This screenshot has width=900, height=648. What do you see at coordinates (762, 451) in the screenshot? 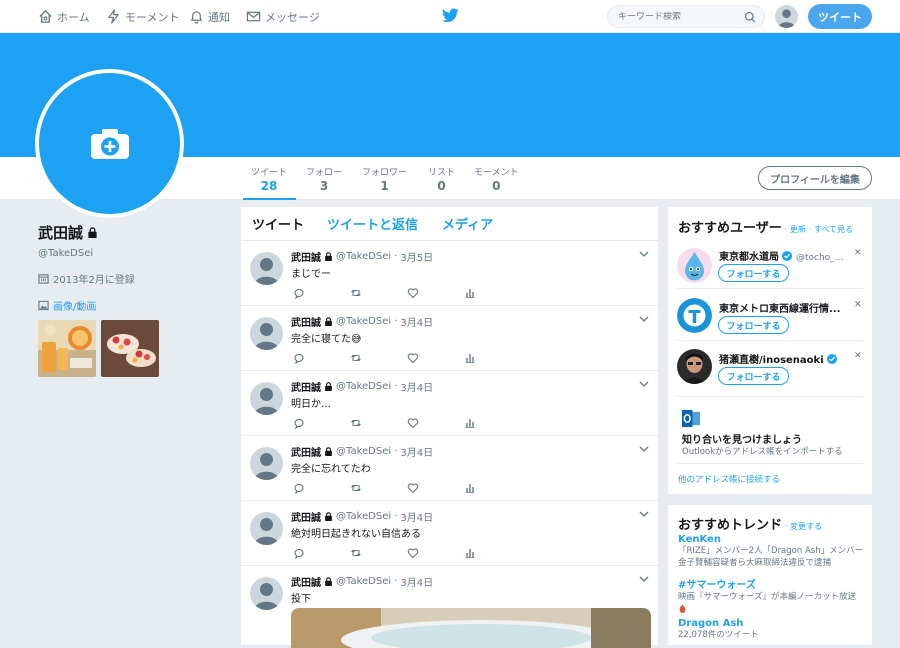
I see `find-friends-description: Outlookからアドレス帳をインポートする` at bounding box center [762, 451].